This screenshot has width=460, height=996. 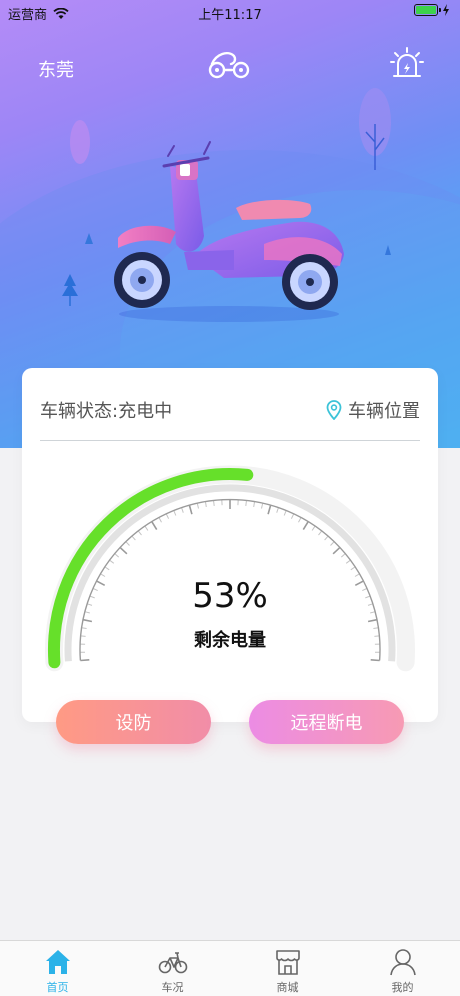 I want to click on vehicle-location-label: 车辆位置, so click(x=384, y=411).